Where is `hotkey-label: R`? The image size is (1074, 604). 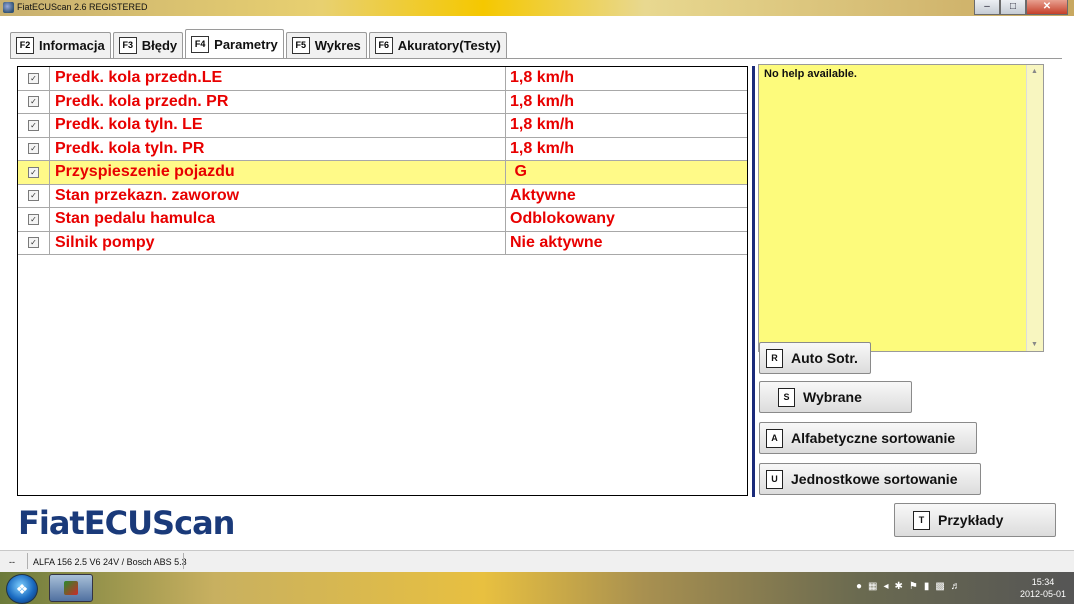
hotkey-label: R is located at coordinates (774, 358).